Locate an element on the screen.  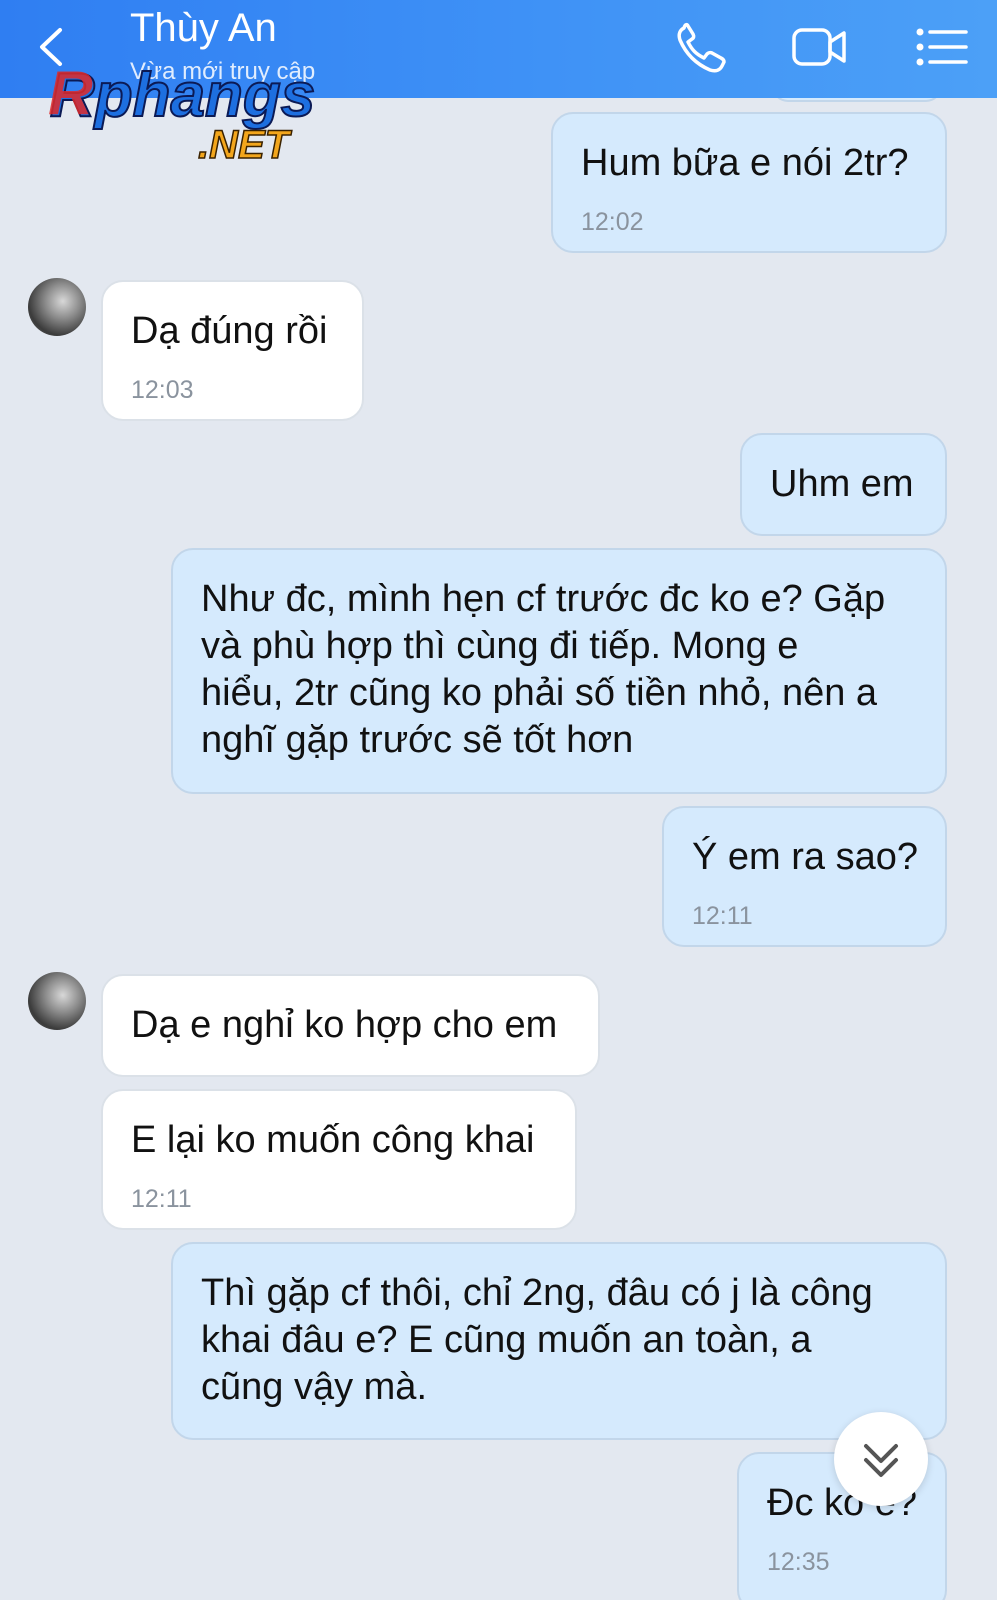
video-call-button is located at coordinates (820, 48).